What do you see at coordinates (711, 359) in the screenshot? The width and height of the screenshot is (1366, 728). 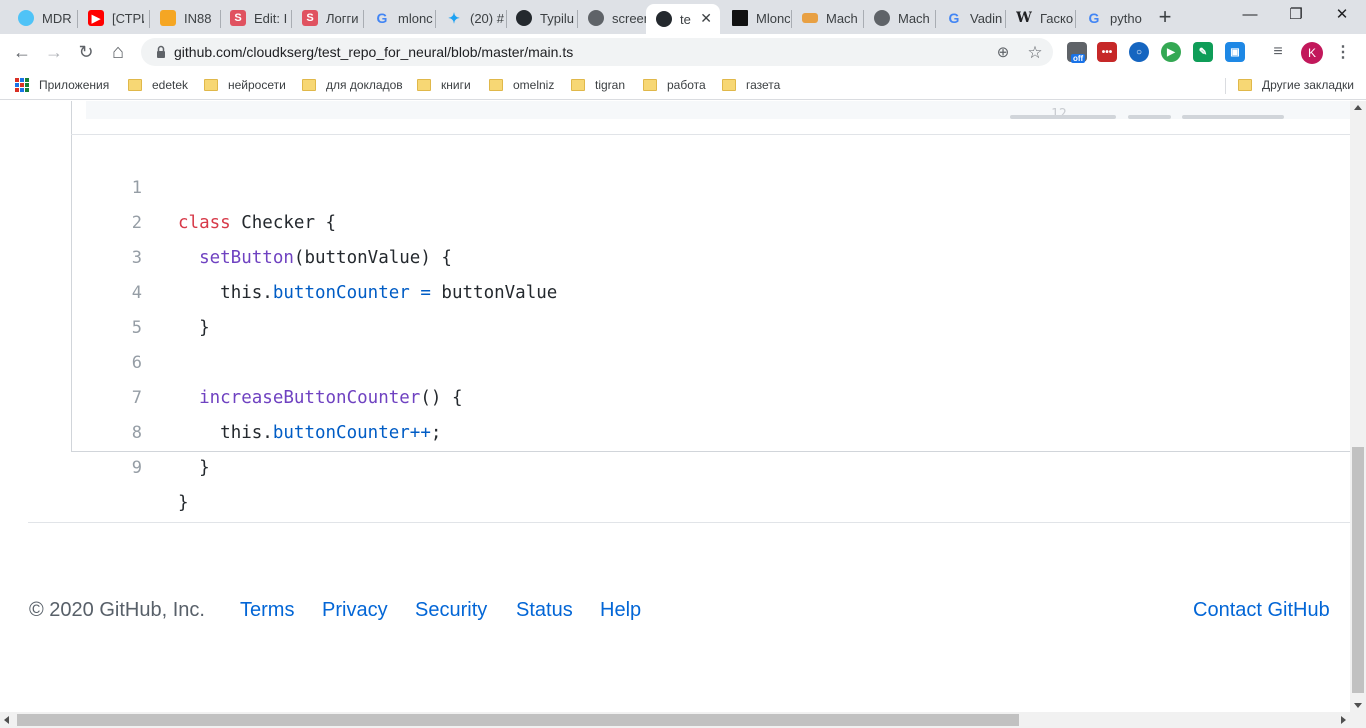 I see `code-line: 6 increaseButtonCounter() {` at bounding box center [711, 359].